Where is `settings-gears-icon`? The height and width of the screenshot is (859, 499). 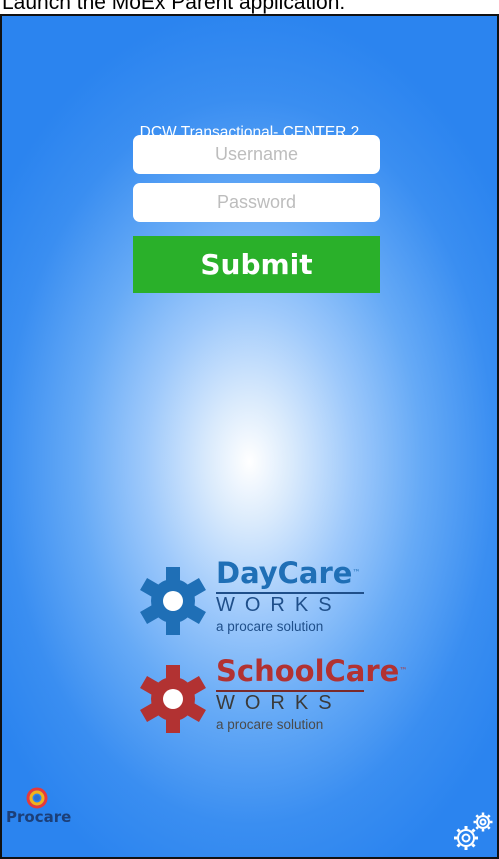 settings-gears-icon is located at coordinates (472, 832).